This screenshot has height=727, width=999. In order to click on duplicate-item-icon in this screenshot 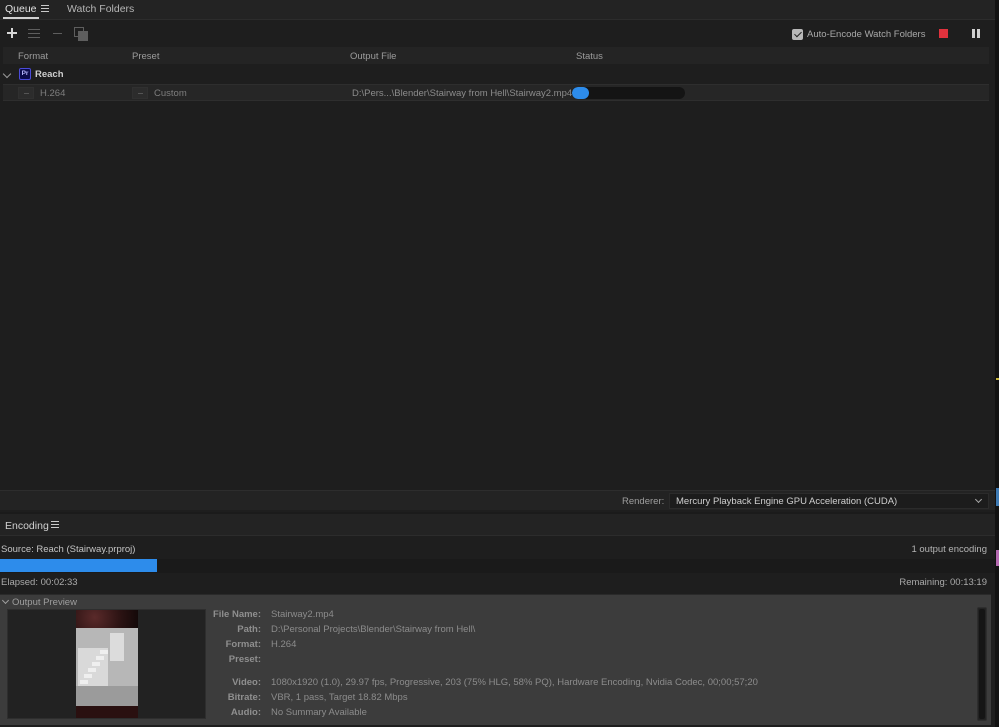, I will do `click(80, 33)`.